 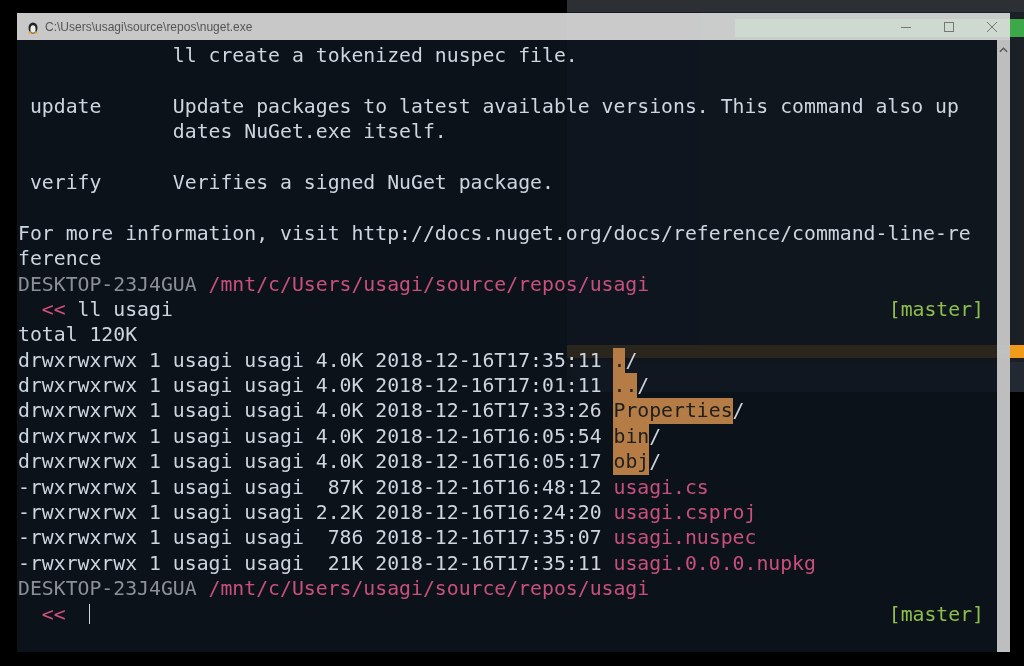 What do you see at coordinates (149, 26) in the screenshot?
I see `window-title: C:\Users\usagi\source\repos\nuget.exe` at bounding box center [149, 26].